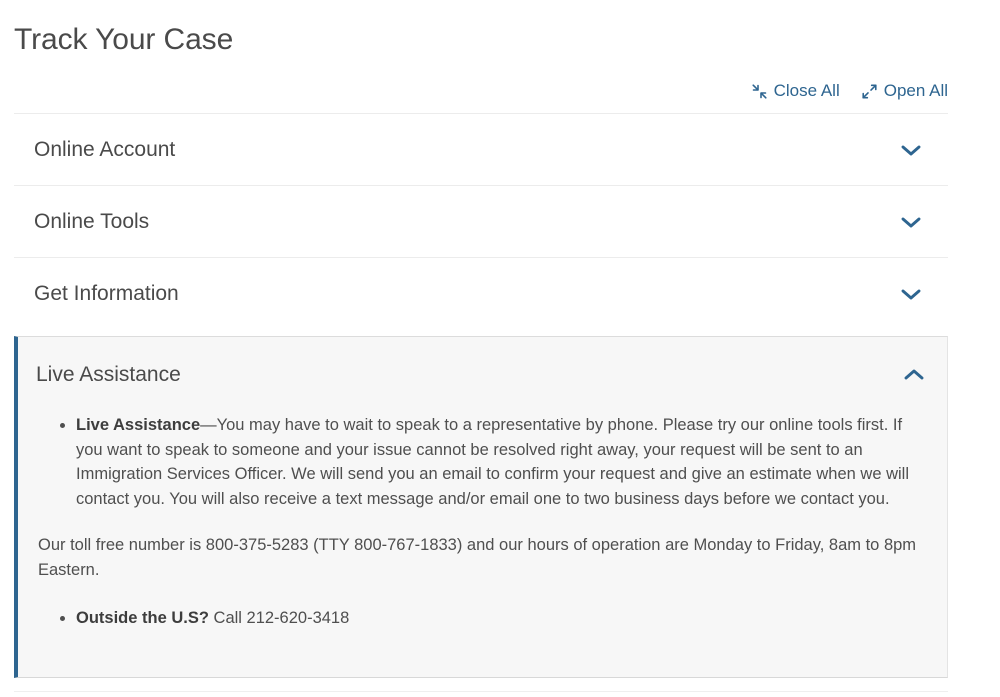  Describe the element at coordinates (124, 39) in the screenshot. I see `page-title: Track Your Case` at that location.